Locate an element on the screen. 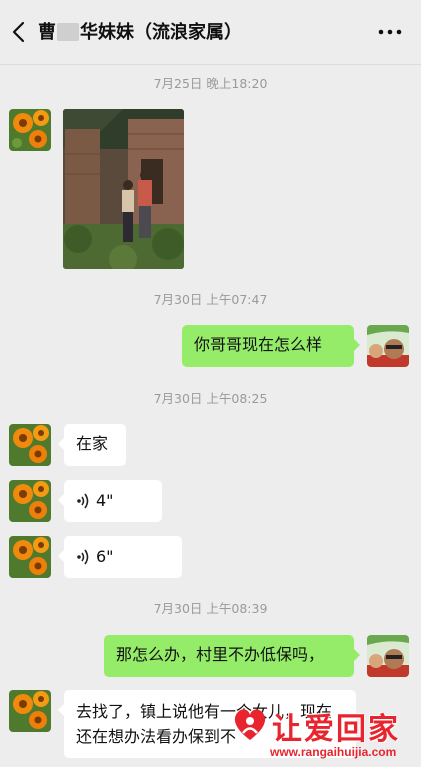 The width and height of the screenshot is (421, 767). watermark: 让爱回家 www.rangaihuijia.com is located at coordinates (325, 733).